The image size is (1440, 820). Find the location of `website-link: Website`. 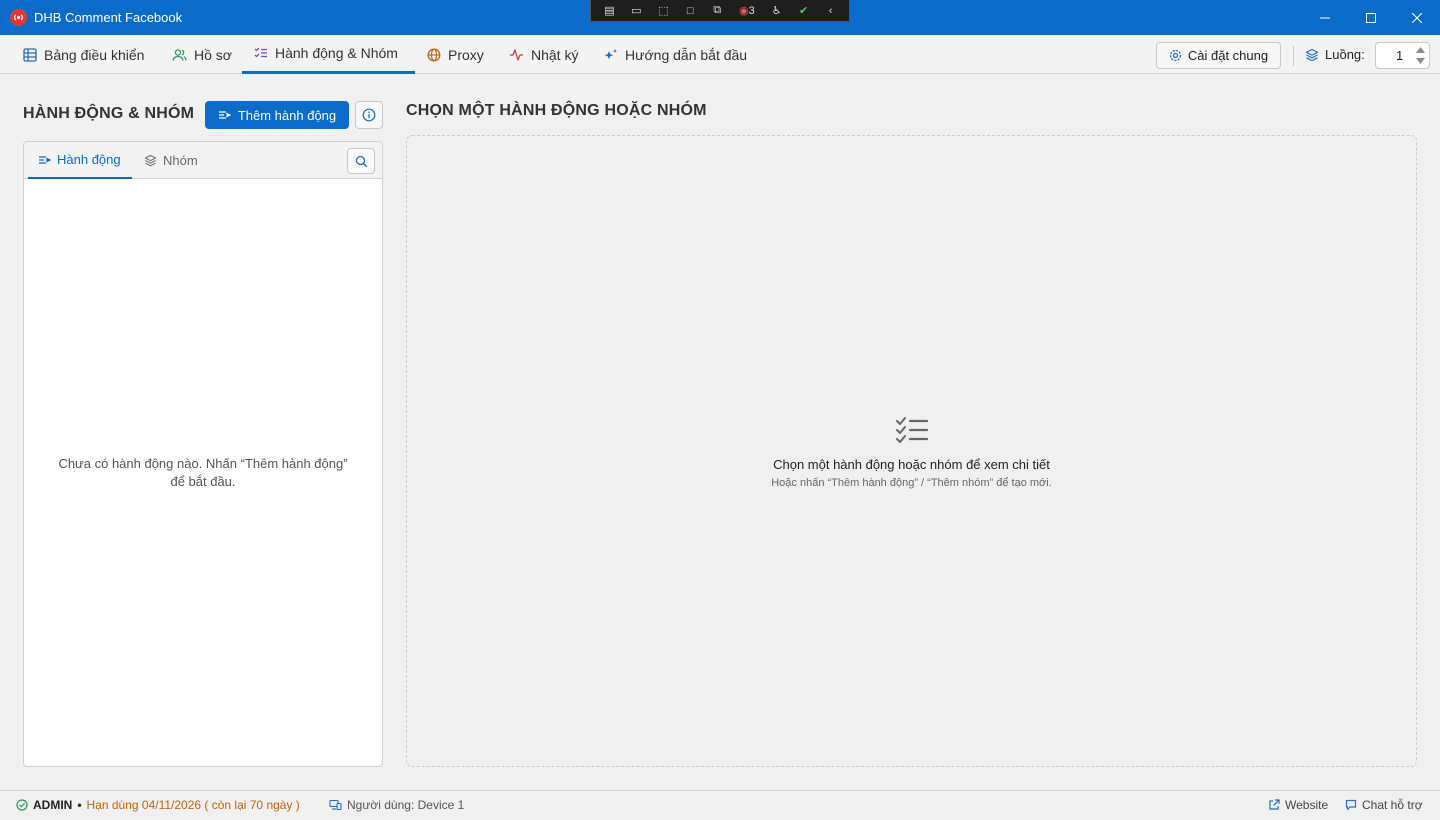

website-link: Website is located at coordinates (1298, 805).